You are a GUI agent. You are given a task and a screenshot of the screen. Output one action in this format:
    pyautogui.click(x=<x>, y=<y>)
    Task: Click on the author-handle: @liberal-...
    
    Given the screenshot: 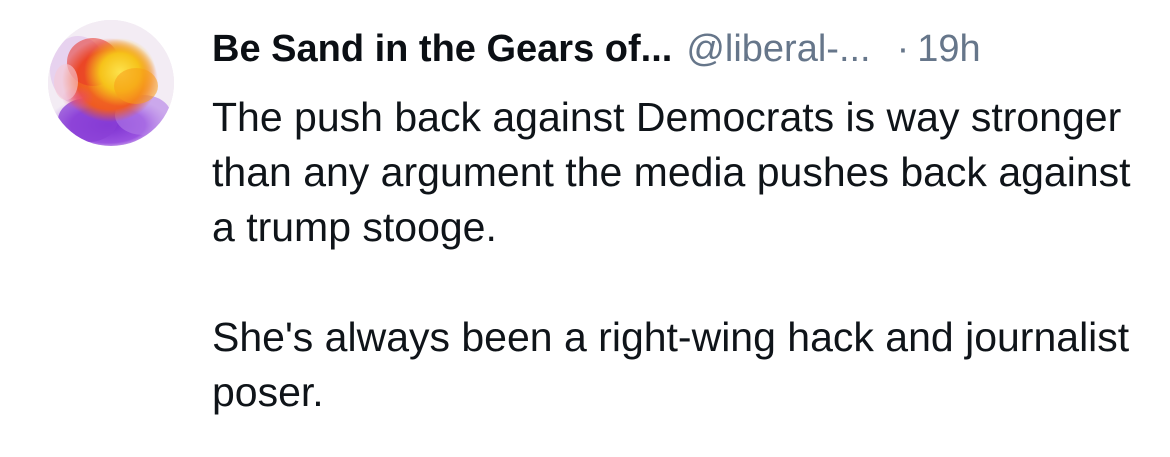 What is the action you would take?
    pyautogui.click(x=778, y=49)
    